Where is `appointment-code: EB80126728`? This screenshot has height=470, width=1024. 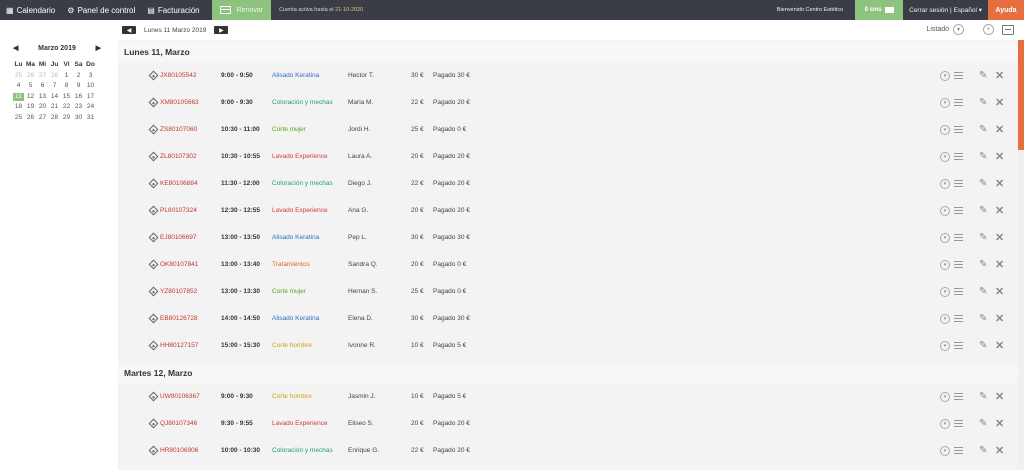
appointment-code: EB80126728 is located at coordinates (179, 318).